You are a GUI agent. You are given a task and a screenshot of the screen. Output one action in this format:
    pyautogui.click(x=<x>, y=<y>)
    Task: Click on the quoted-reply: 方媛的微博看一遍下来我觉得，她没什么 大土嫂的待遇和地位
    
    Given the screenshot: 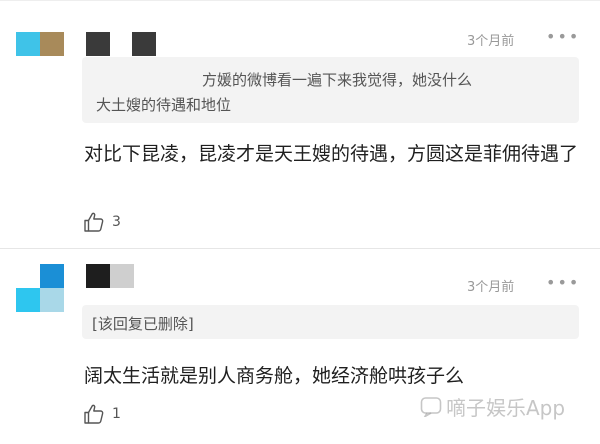 What is the action you would take?
    pyautogui.click(x=330, y=90)
    